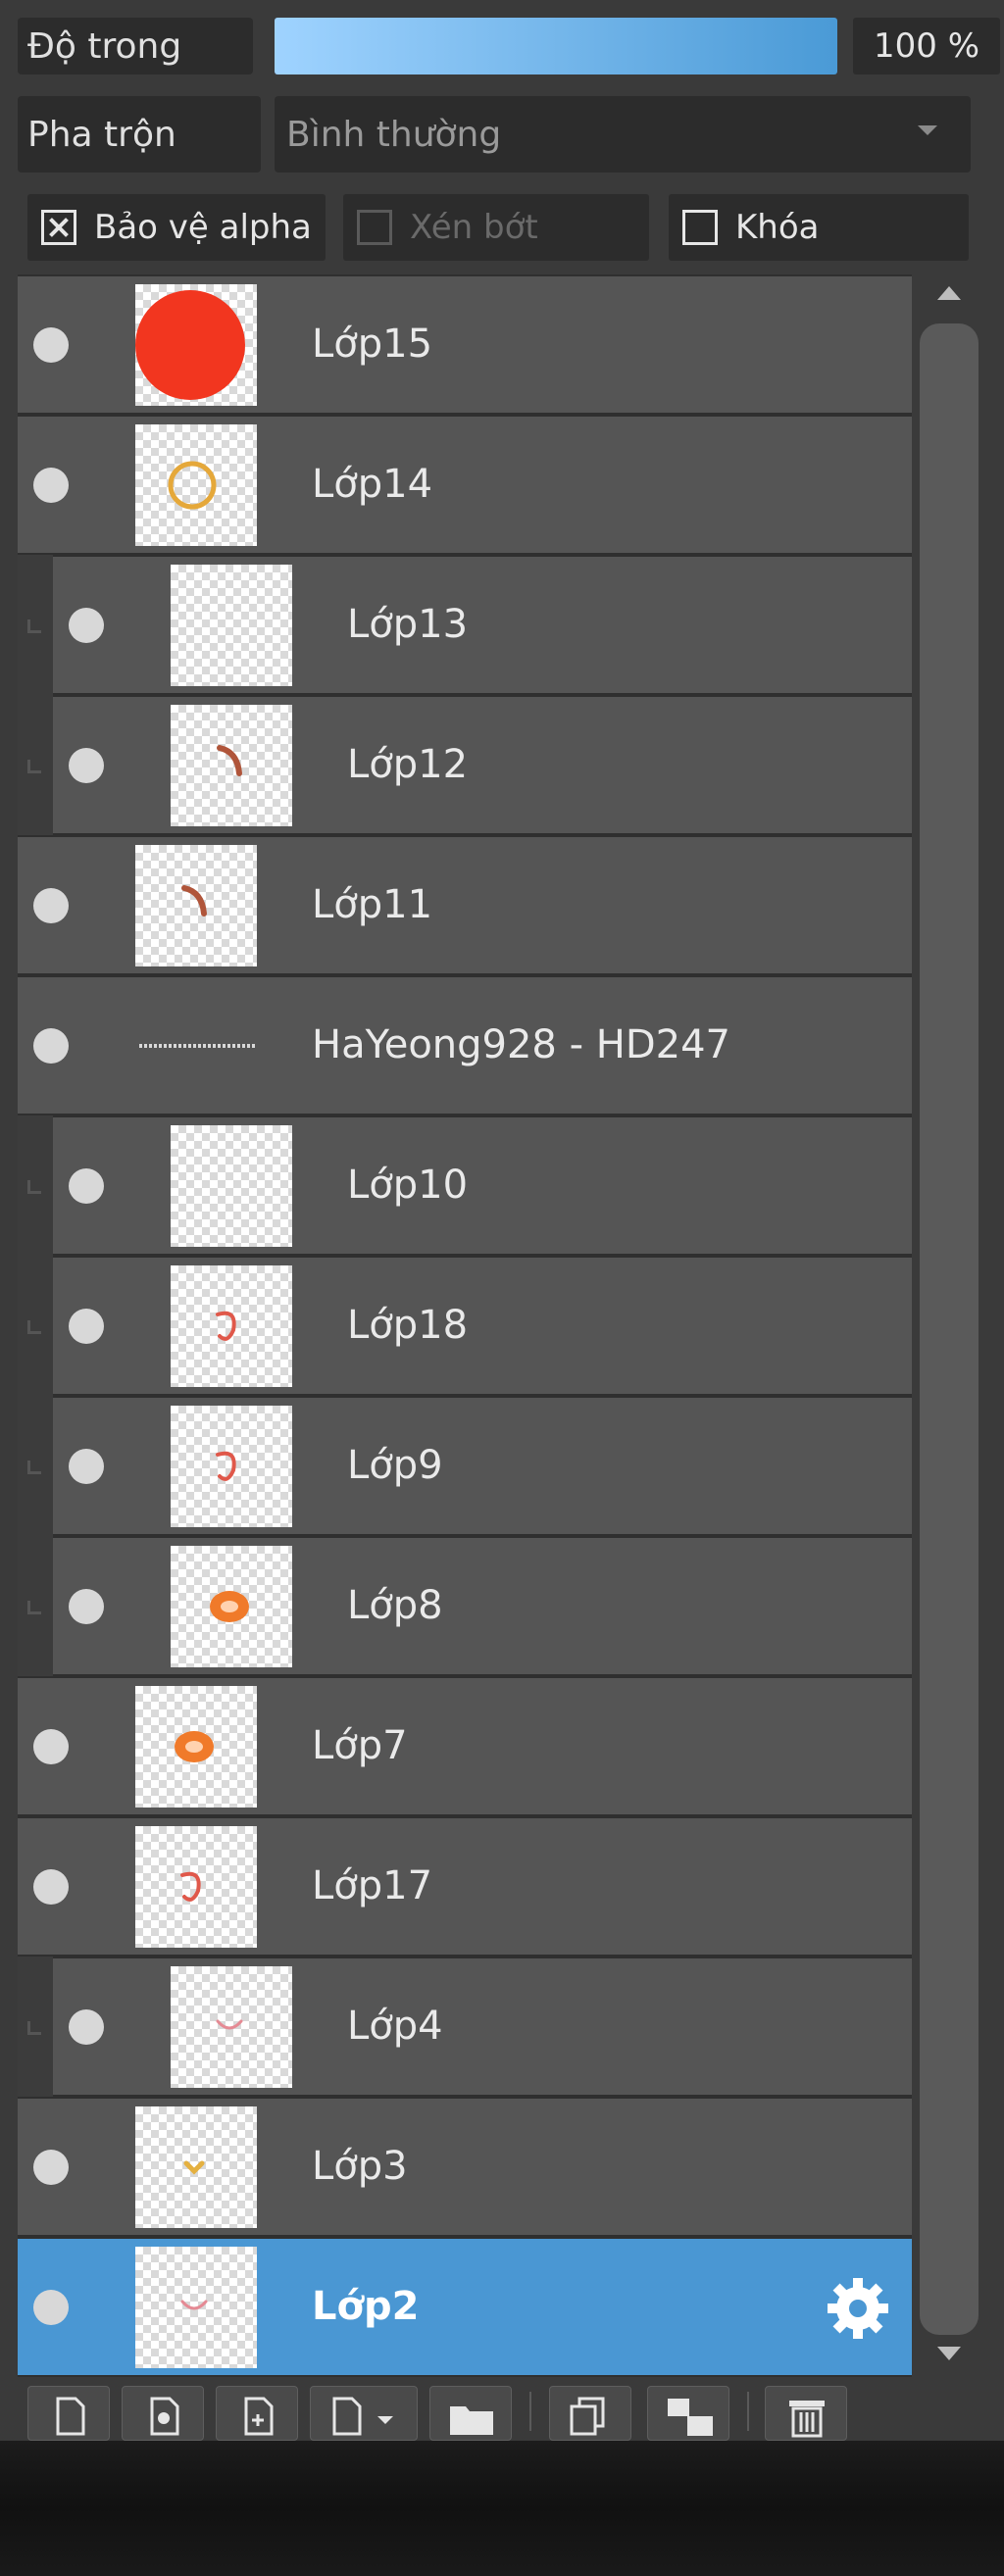  I want to click on merge-down-button, so click(688, 2413).